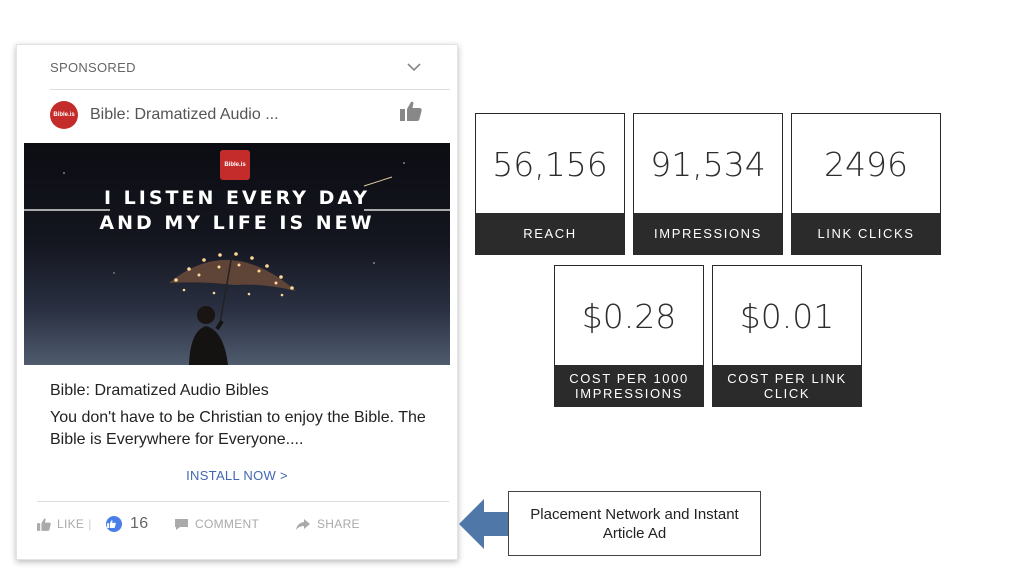 The image size is (1024, 576). I want to click on image-headline-line1: I LISTEN EVERY DAY, so click(237, 198).